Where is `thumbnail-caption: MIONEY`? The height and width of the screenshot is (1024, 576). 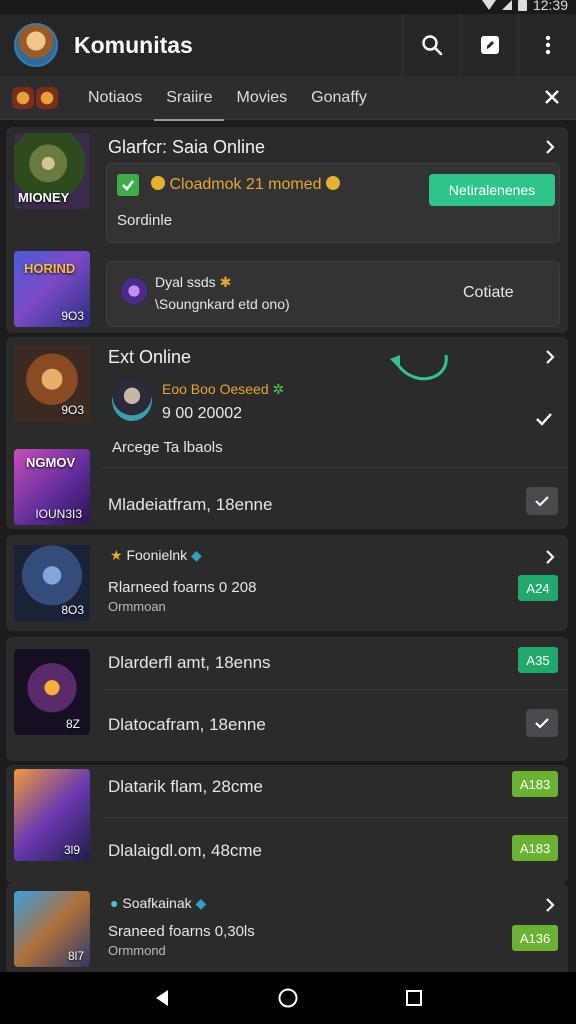
thumbnail-caption: MIONEY is located at coordinates (44, 197).